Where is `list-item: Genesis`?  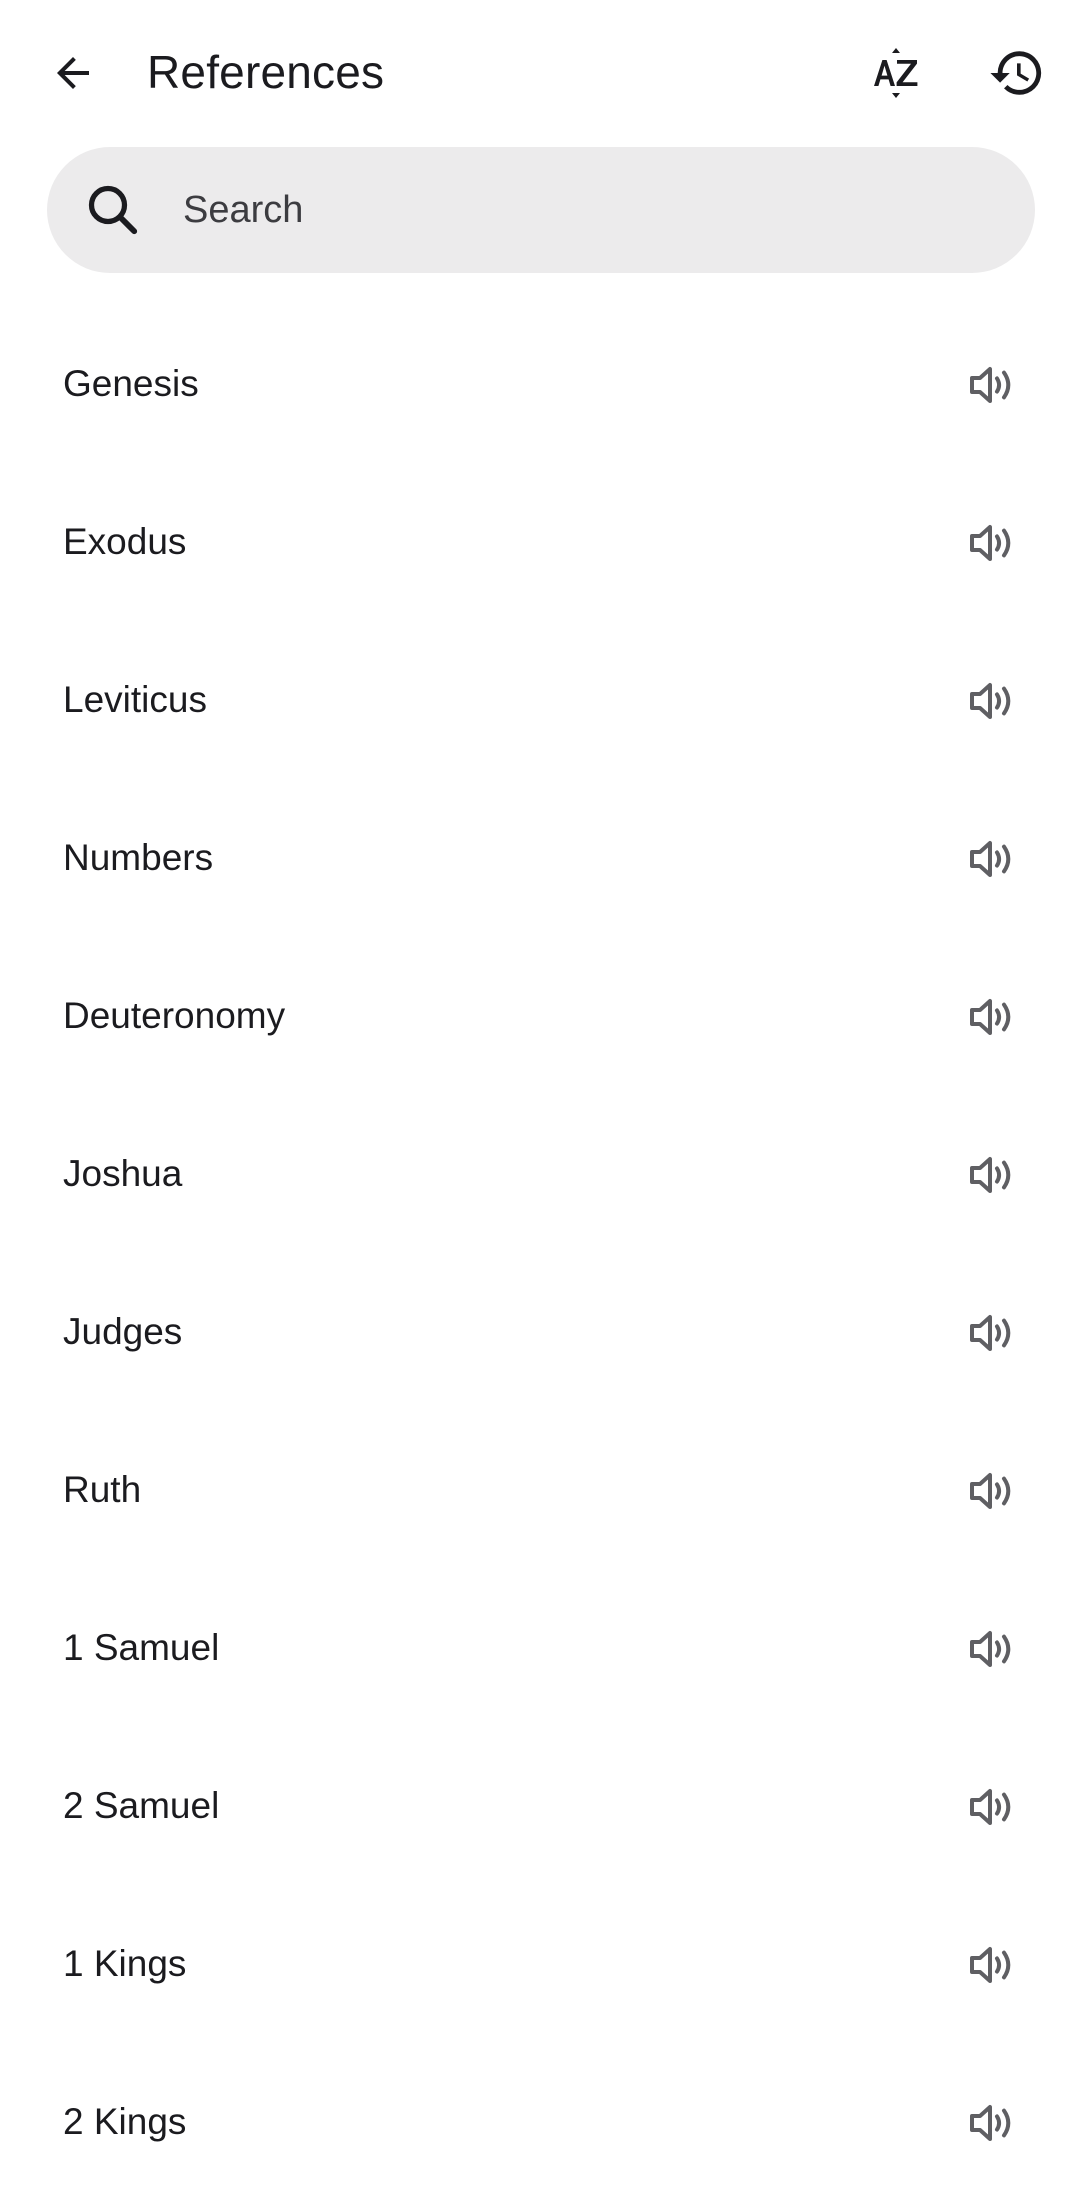 list-item: Genesis is located at coordinates (540, 385).